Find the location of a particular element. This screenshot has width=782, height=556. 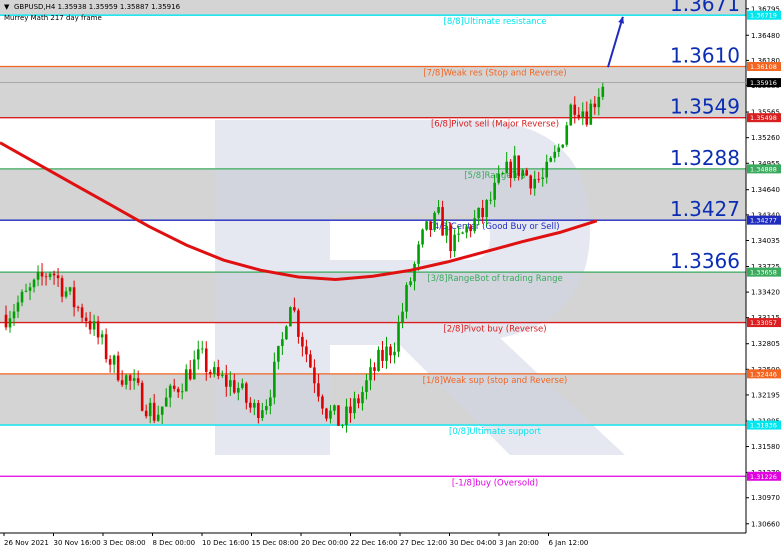

level-label: [-1/8]buy (Oversold) is located at coordinates (495, 483).